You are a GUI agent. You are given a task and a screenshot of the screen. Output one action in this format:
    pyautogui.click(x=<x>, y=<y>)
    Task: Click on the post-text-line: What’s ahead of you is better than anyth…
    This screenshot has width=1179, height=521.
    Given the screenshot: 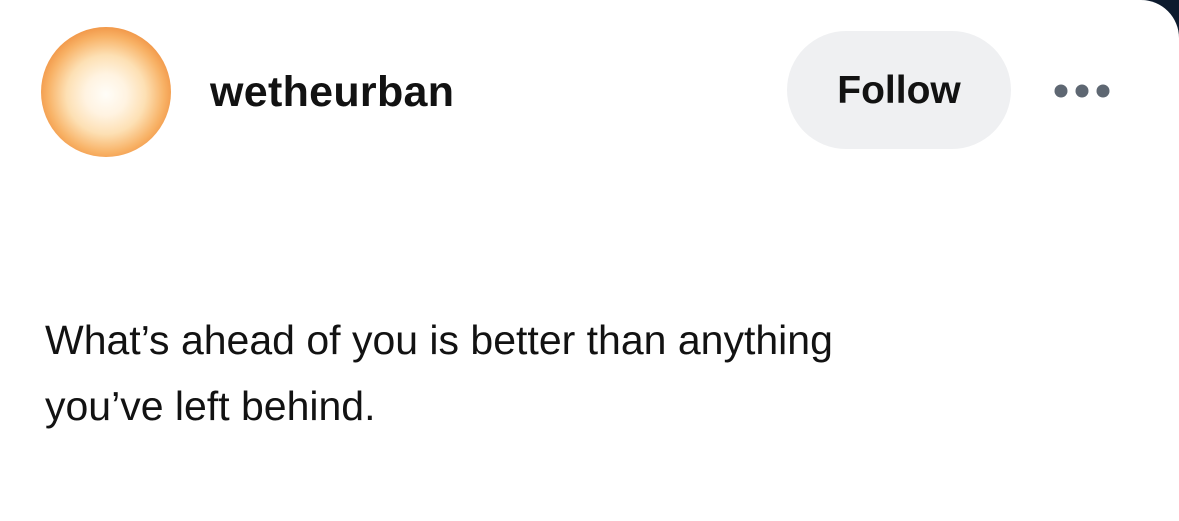 What is the action you would take?
    pyautogui.click(x=439, y=340)
    